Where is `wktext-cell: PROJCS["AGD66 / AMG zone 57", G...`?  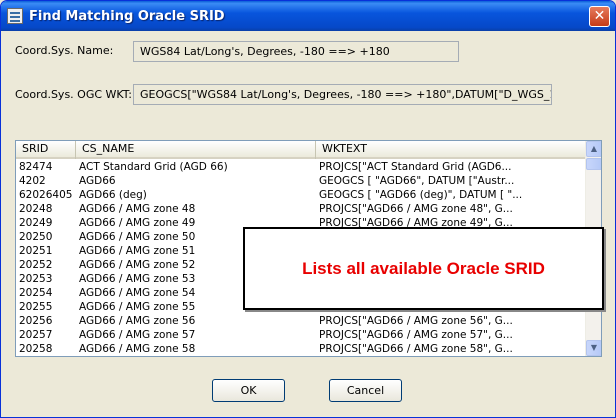 wktext-cell: PROJCS["AGD66 / AMG zone 57", G... is located at coordinates (416, 335).